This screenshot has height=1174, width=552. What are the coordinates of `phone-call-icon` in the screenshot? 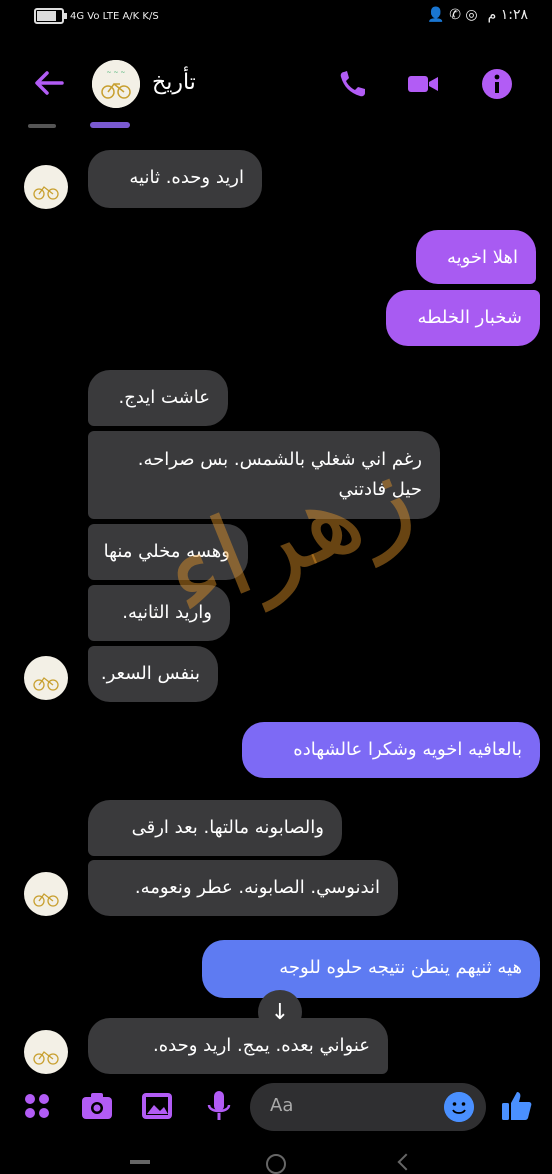 It's located at (353, 84).